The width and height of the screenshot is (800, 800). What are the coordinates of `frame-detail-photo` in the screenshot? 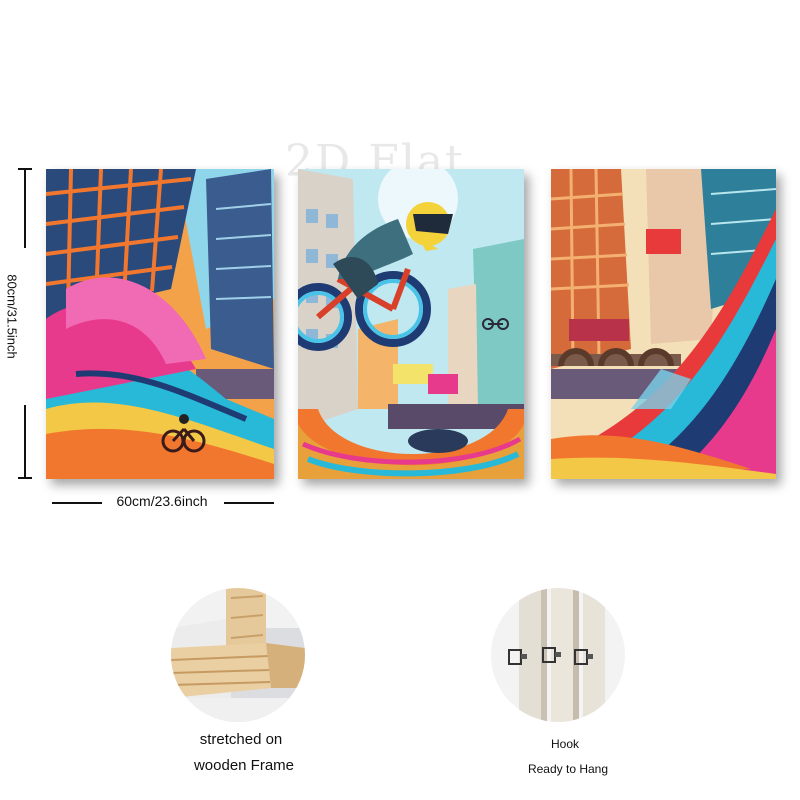 It's located at (238, 655).